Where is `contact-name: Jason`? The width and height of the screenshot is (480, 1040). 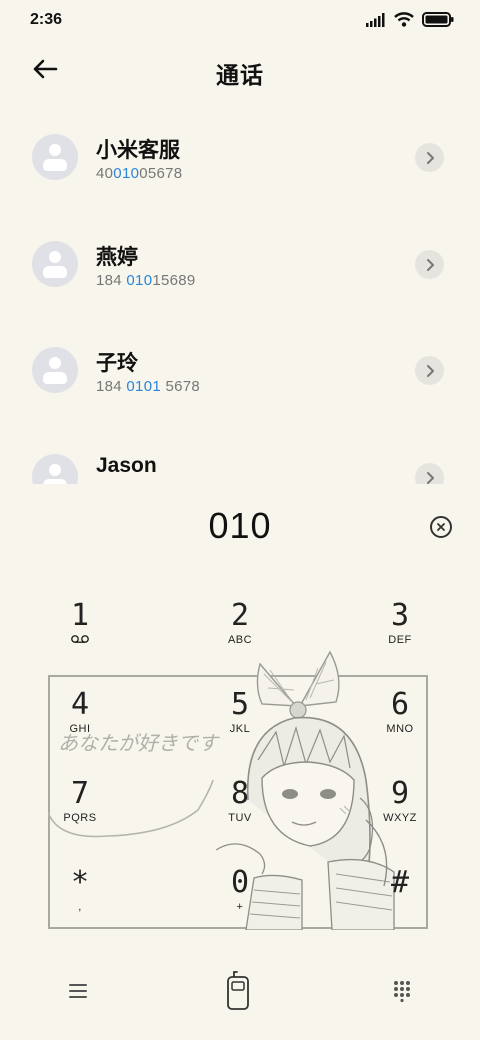 contact-name: Jason is located at coordinates (126, 465).